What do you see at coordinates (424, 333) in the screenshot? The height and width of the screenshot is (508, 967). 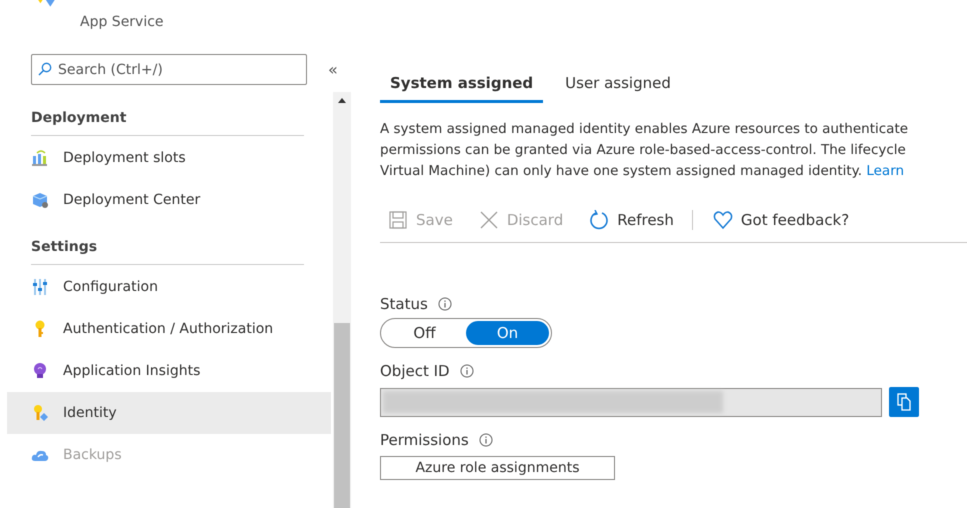 I see `toggle-option: Off` at bounding box center [424, 333].